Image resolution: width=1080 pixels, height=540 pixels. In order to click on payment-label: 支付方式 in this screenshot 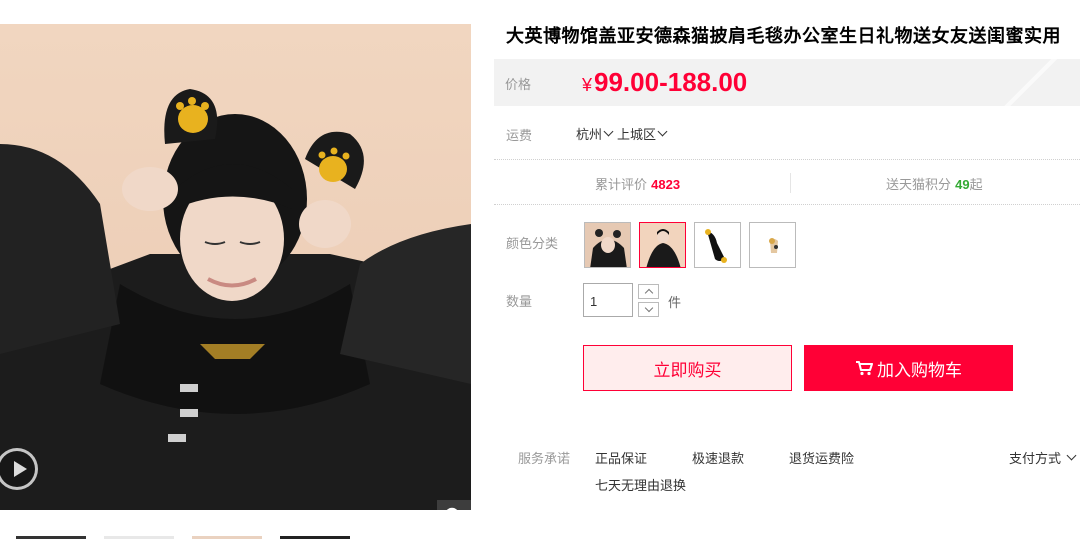, I will do `click(1035, 457)`.